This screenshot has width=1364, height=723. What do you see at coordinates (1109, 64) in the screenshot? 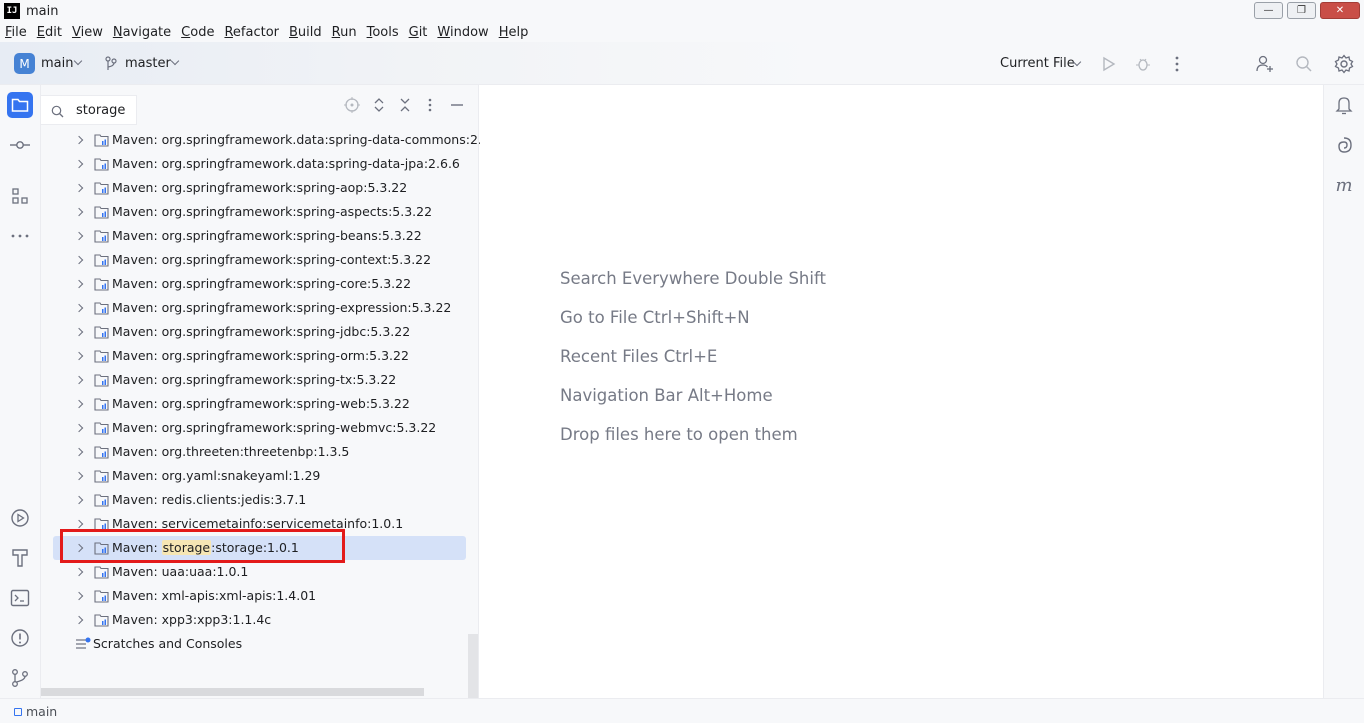
I see `run-icon` at bounding box center [1109, 64].